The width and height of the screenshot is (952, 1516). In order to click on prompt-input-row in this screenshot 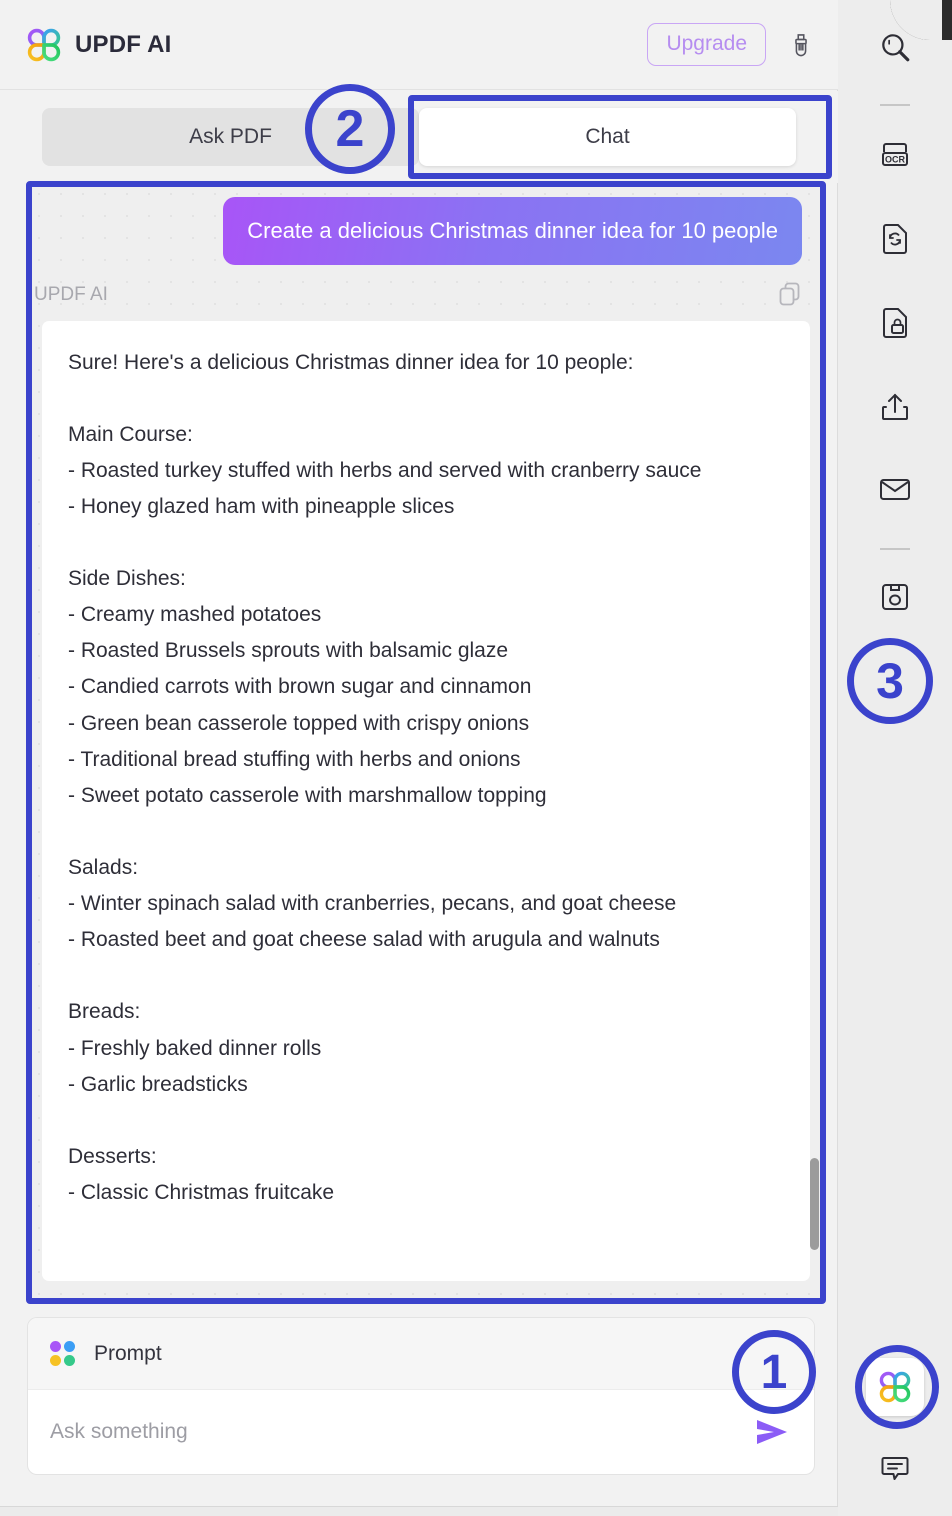, I will do `click(421, 1432)`.